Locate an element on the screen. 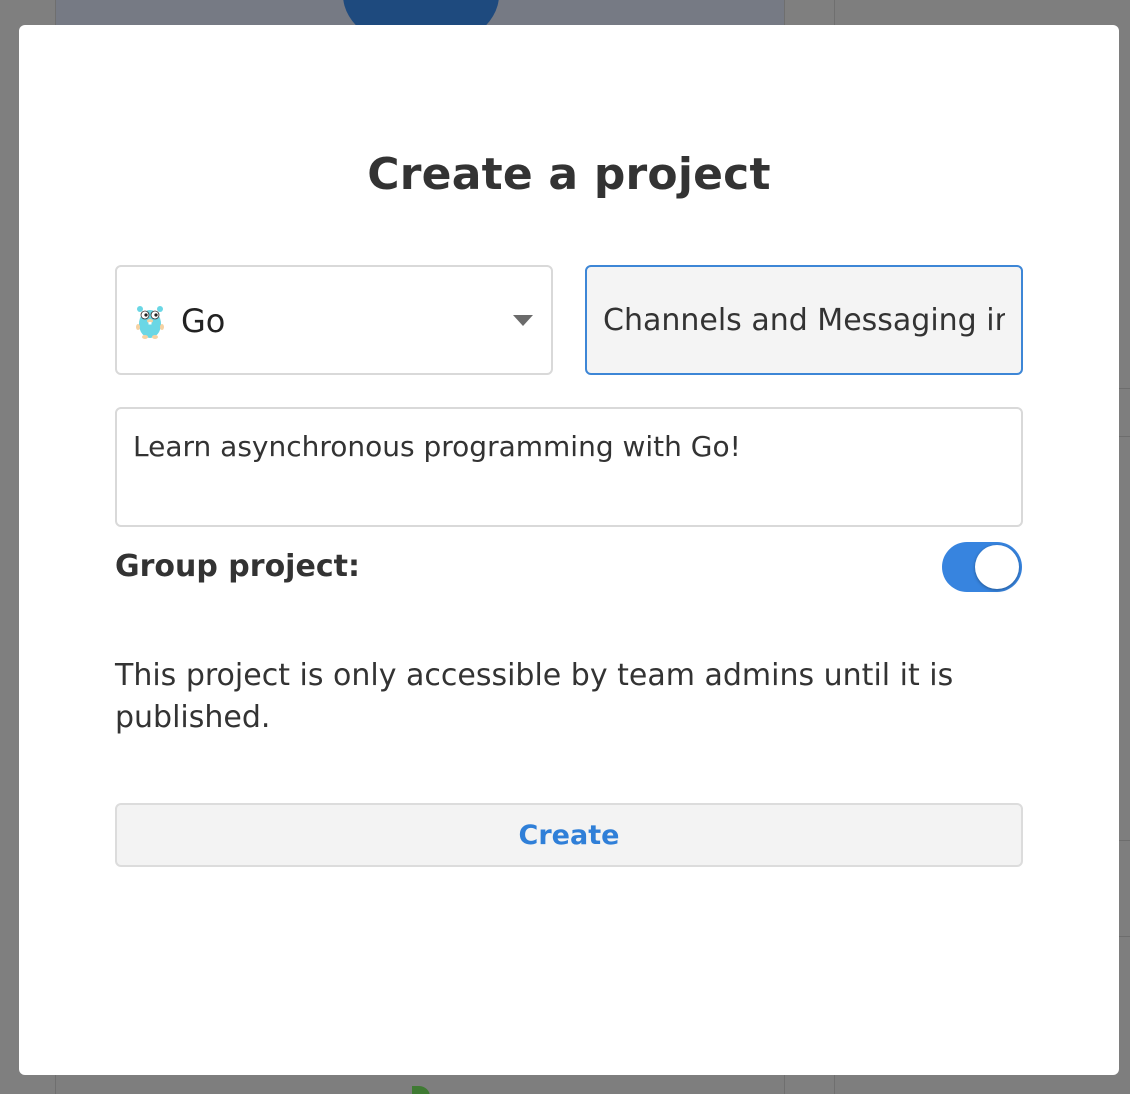 The image size is (1130, 1094). project-title-input is located at coordinates (804, 320).